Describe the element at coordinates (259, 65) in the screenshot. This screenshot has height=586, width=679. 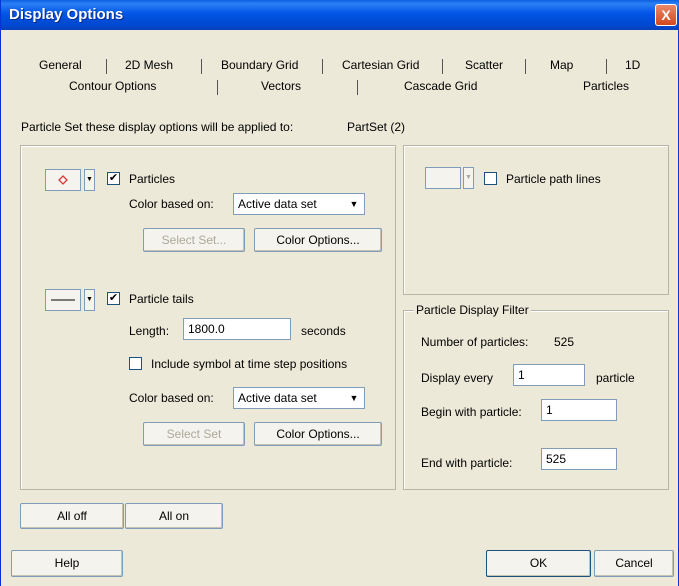
I see `tab-boundary-grid: Boundary Grid` at that location.